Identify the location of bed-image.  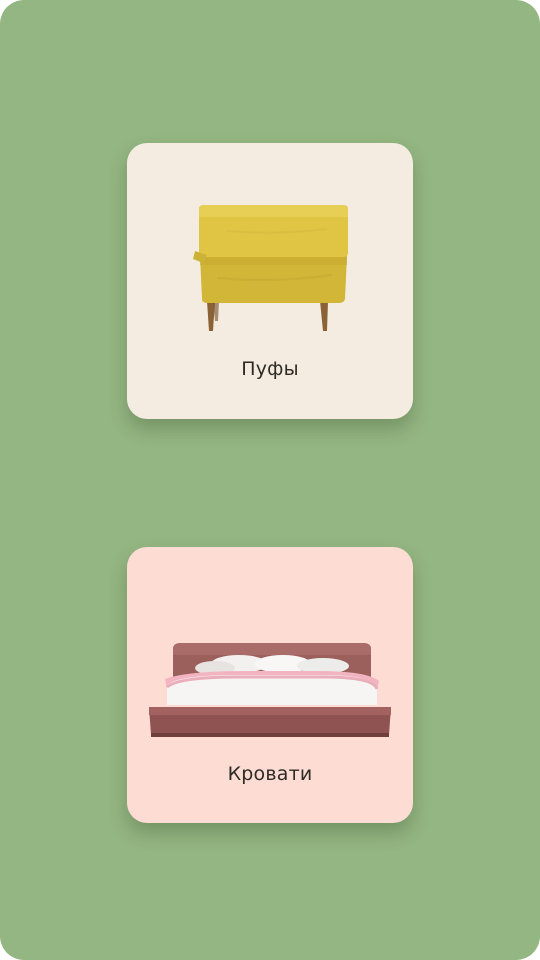
(270, 690).